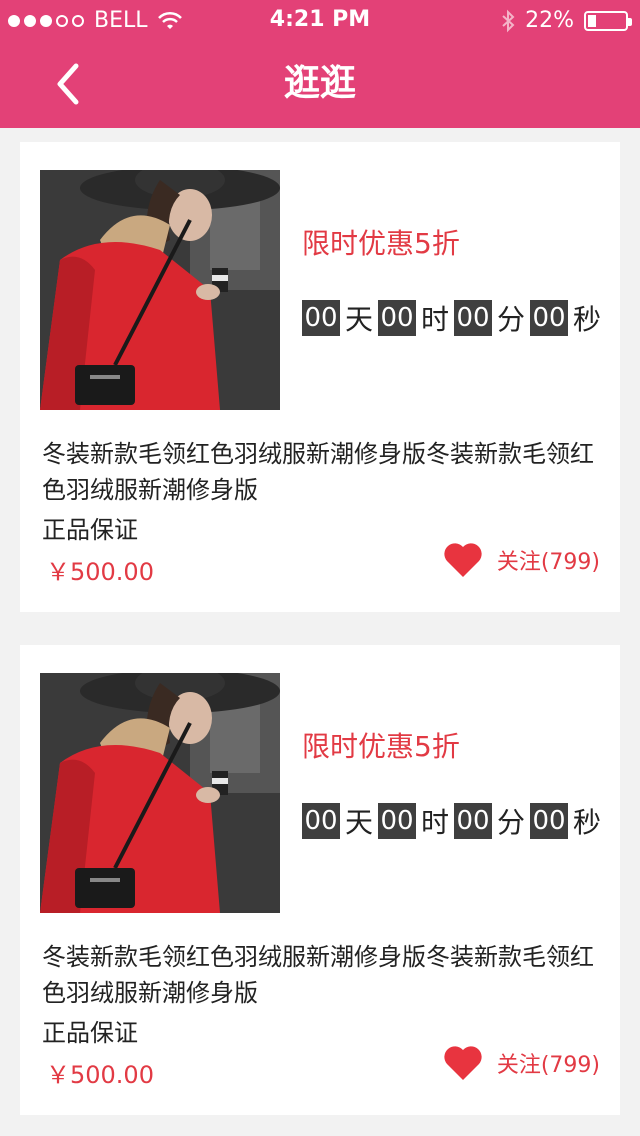 This screenshot has width=640, height=1136. I want to click on battery-percent: 22%, so click(549, 20).